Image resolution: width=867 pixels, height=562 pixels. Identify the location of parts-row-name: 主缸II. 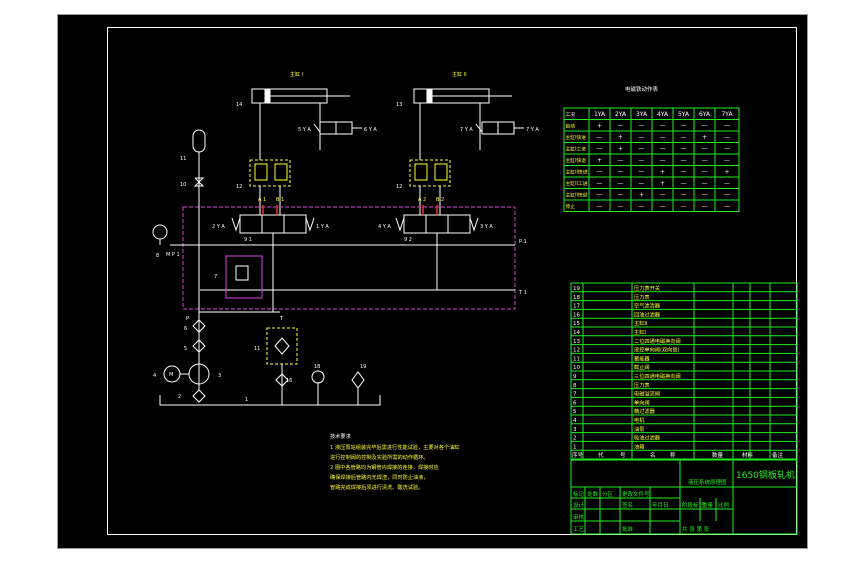
(641, 323).